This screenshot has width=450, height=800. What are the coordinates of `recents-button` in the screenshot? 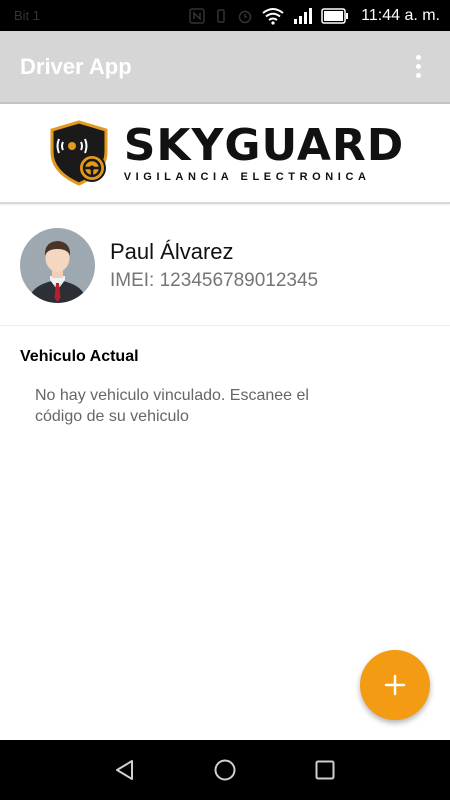 It's located at (325, 770).